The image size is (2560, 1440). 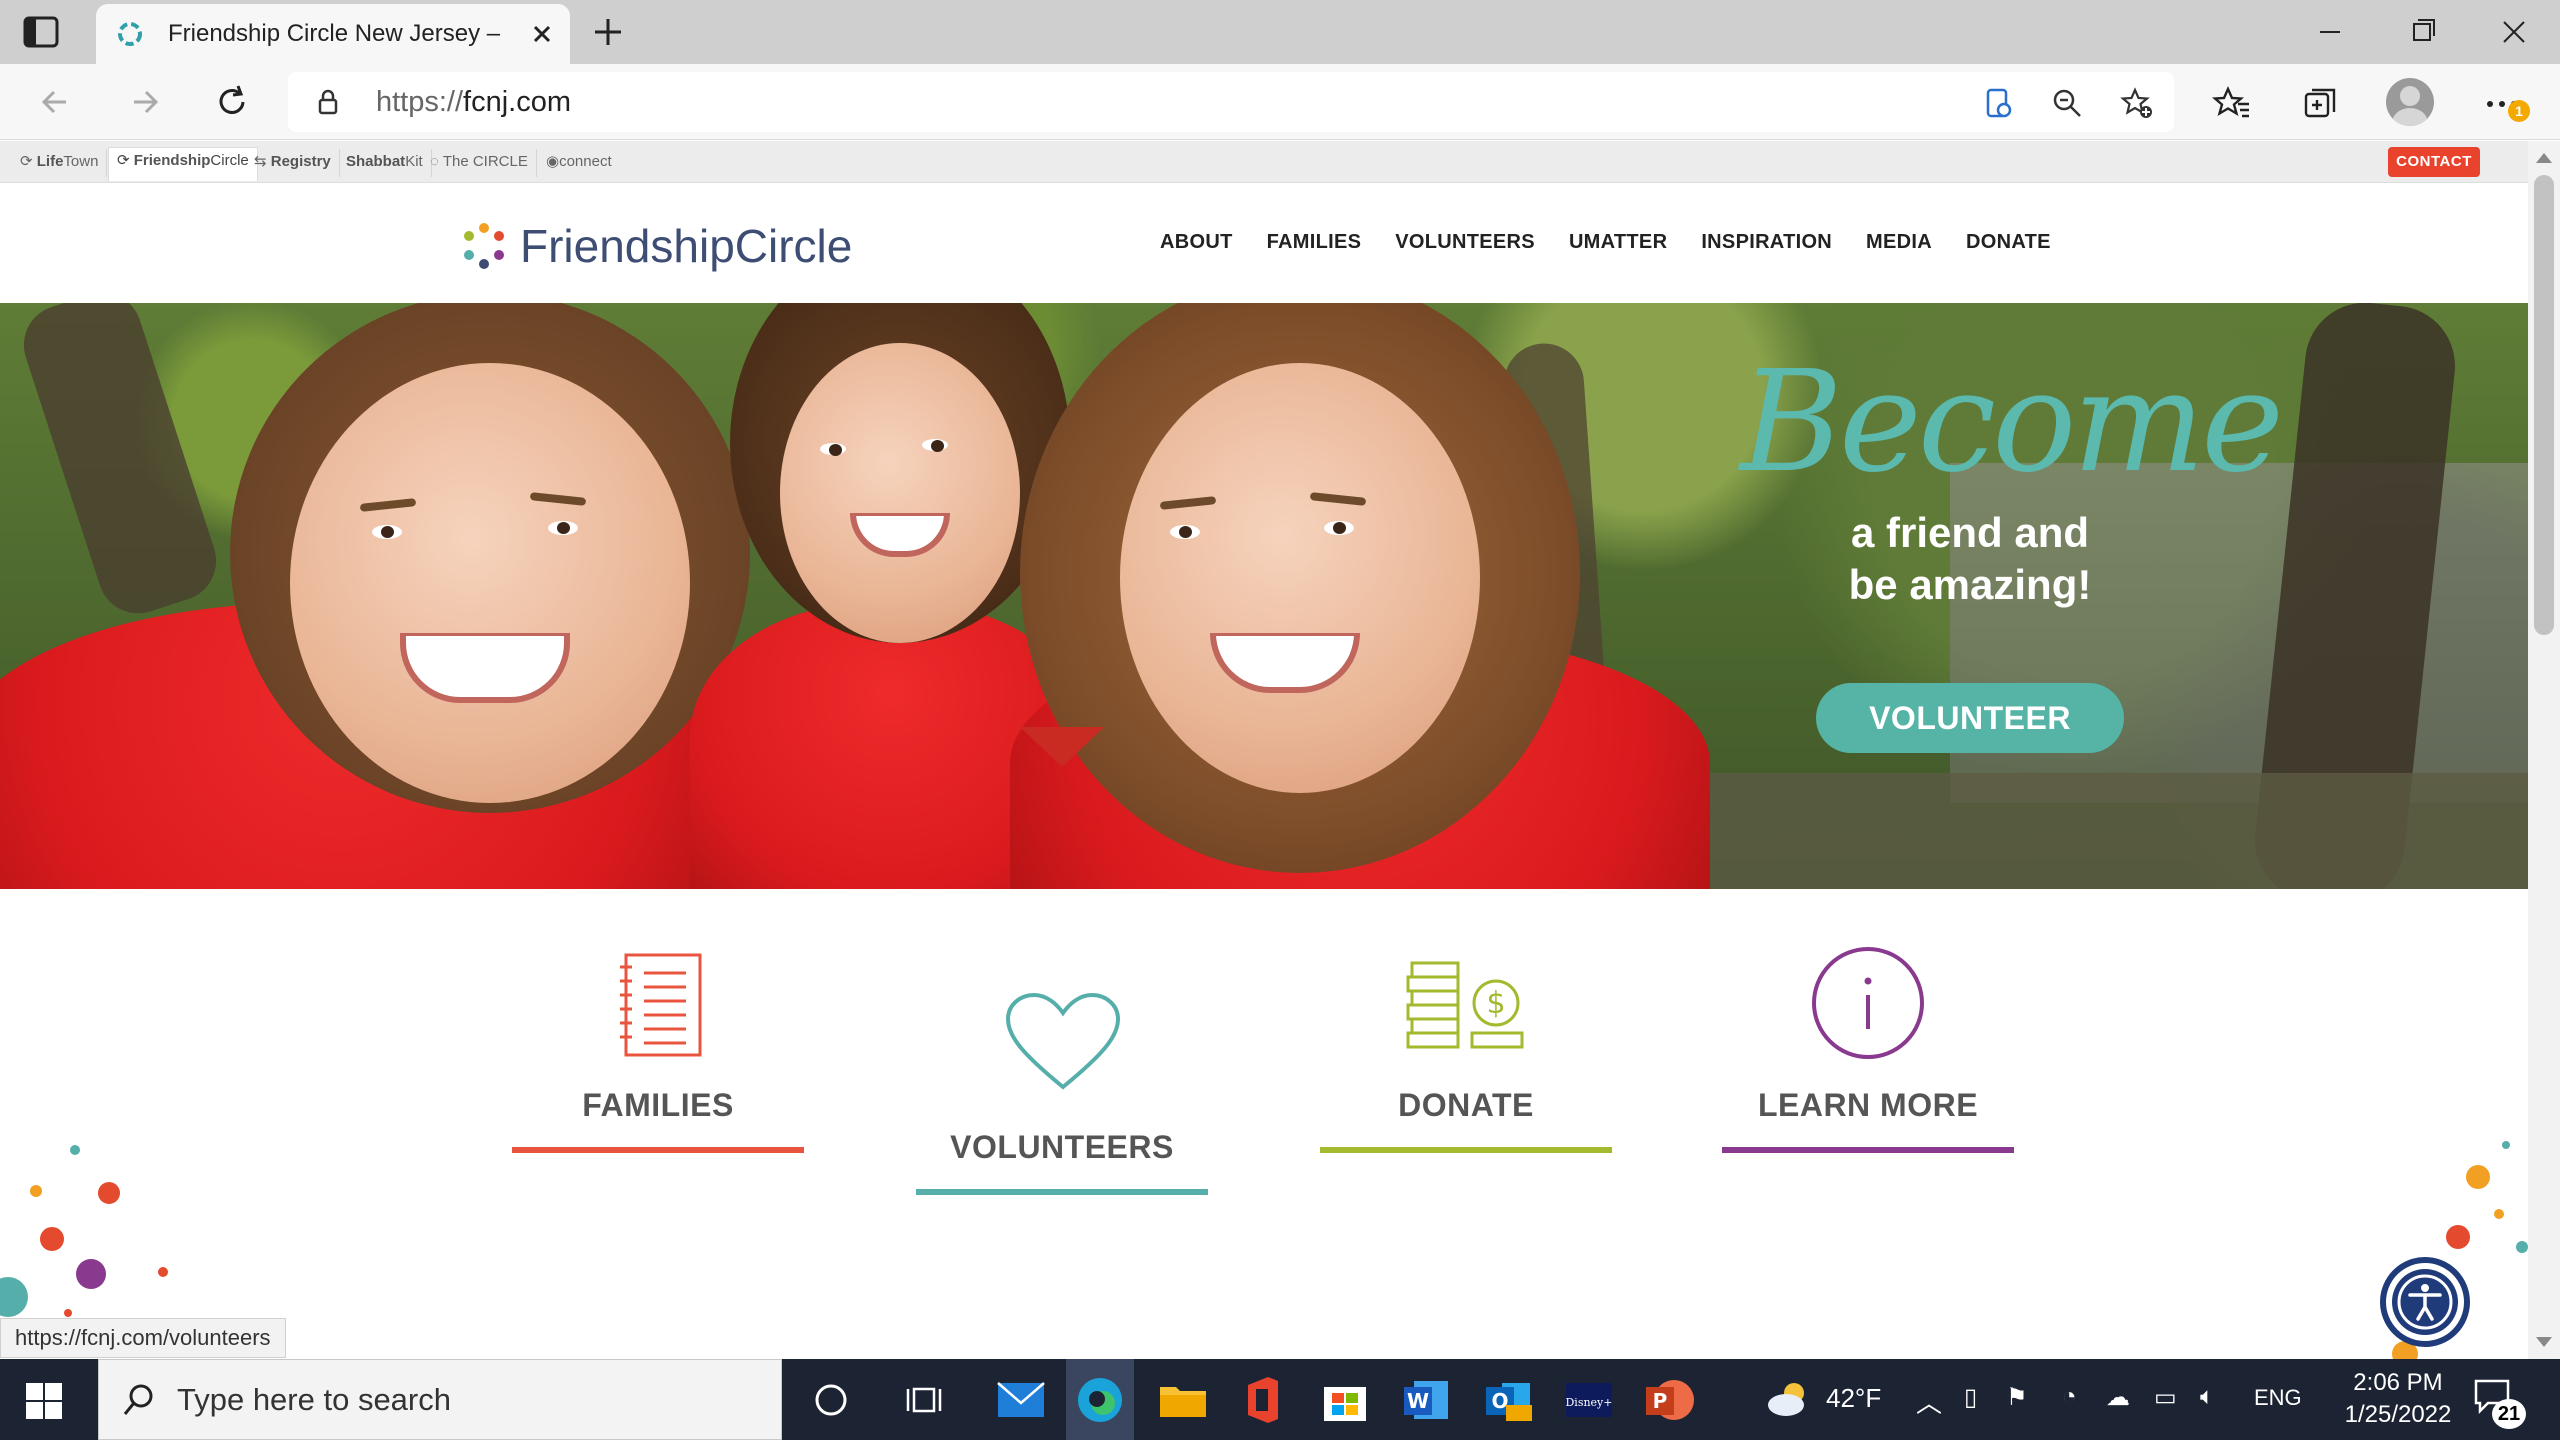 I want to click on mail-icon, so click(x=1021, y=1400).